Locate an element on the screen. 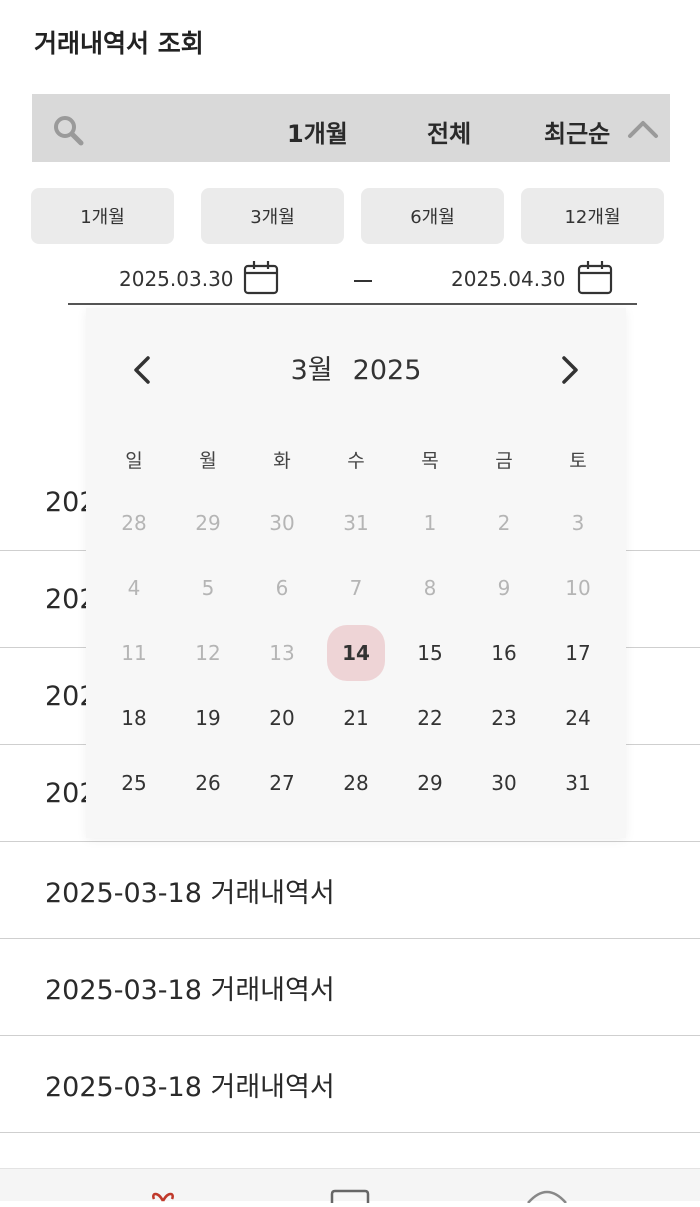  calendar-day: 20 is located at coordinates (282, 718).